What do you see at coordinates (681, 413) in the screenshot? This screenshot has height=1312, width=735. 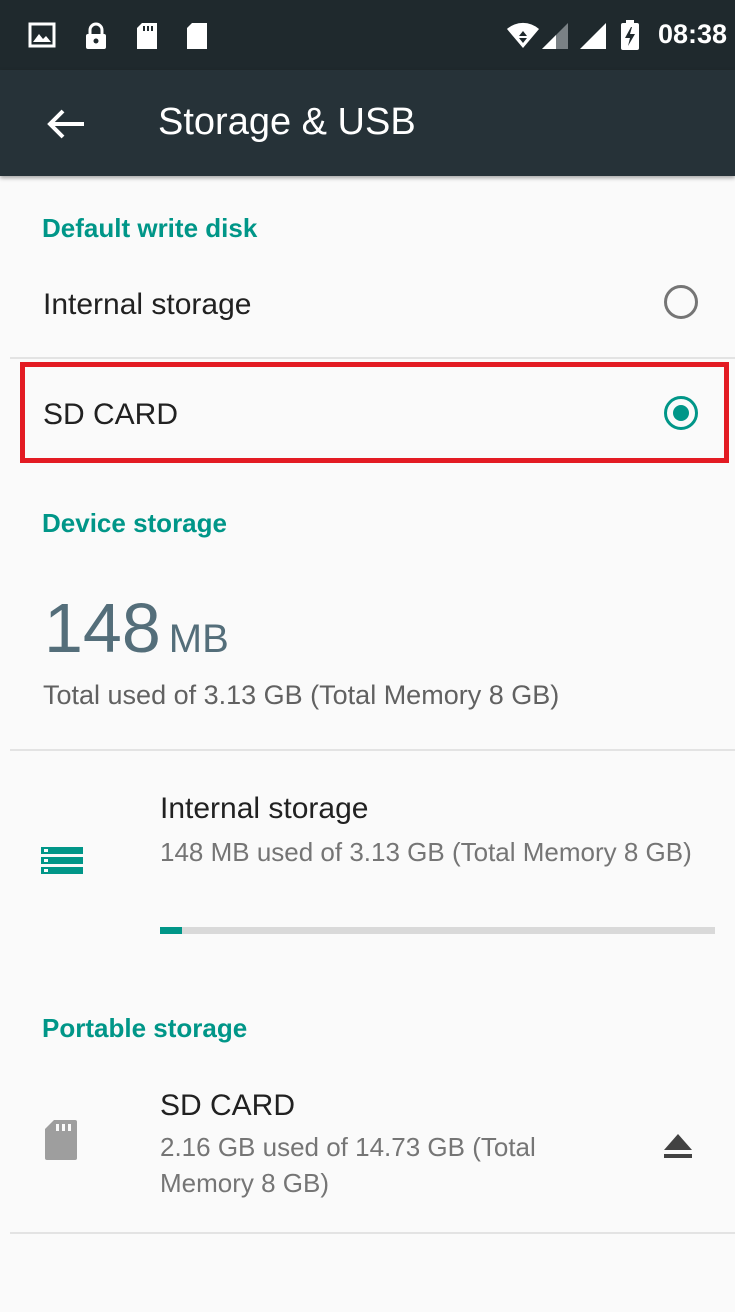 I see `radio-button-sd-card` at bounding box center [681, 413].